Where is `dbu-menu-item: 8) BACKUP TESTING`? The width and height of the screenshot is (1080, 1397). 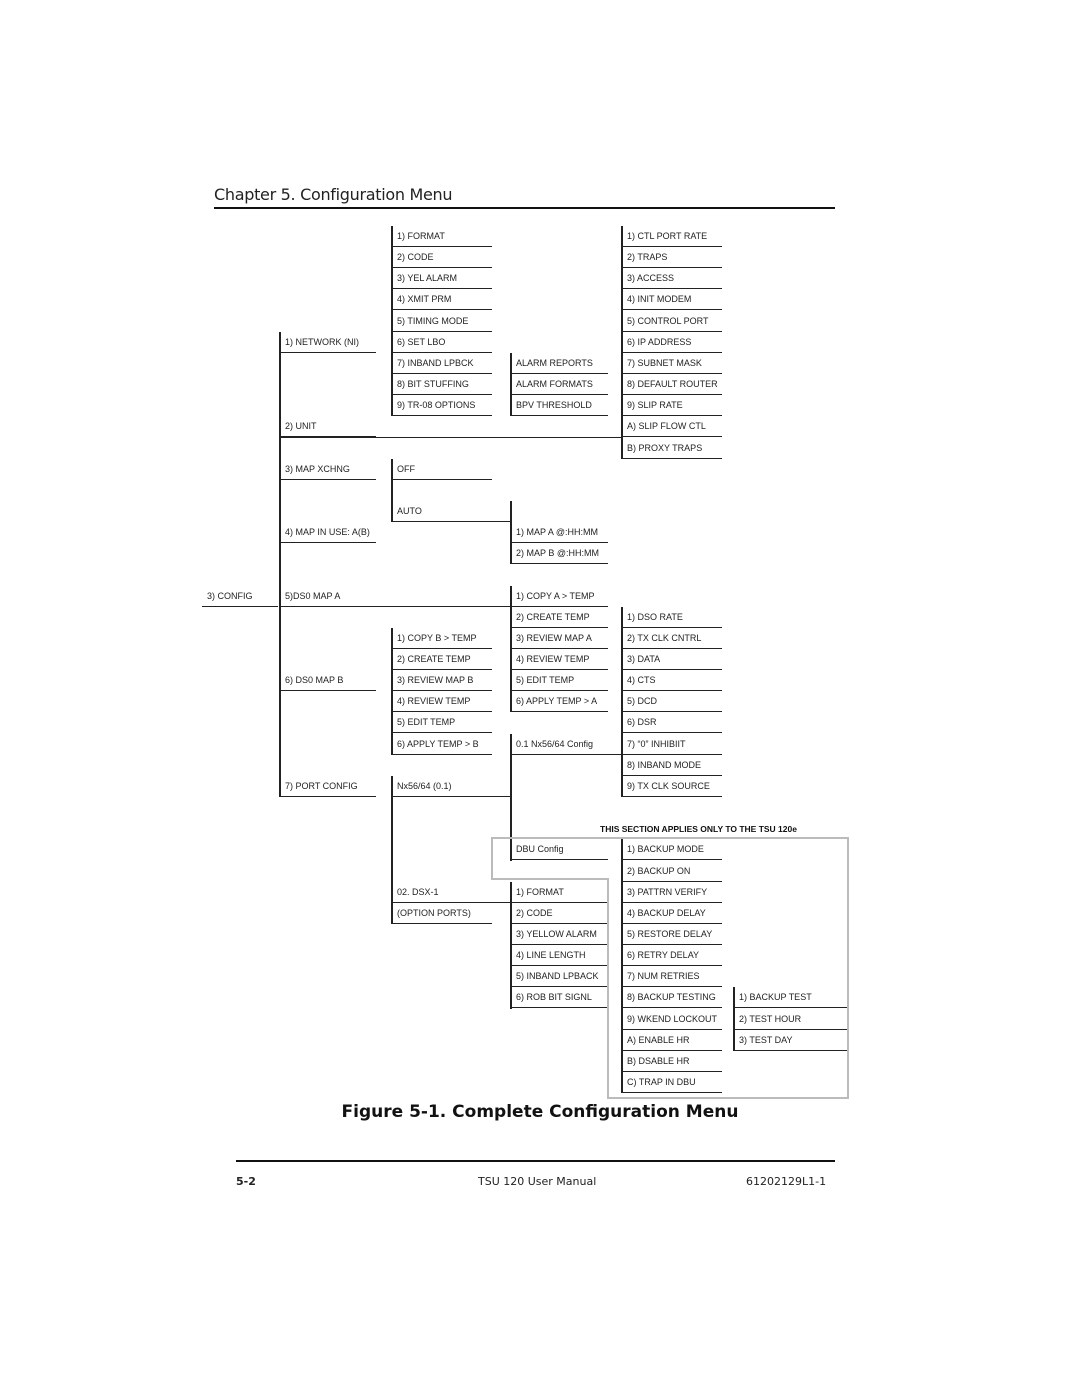 dbu-menu-item: 8) BACKUP TESTING is located at coordinates (672, 997).